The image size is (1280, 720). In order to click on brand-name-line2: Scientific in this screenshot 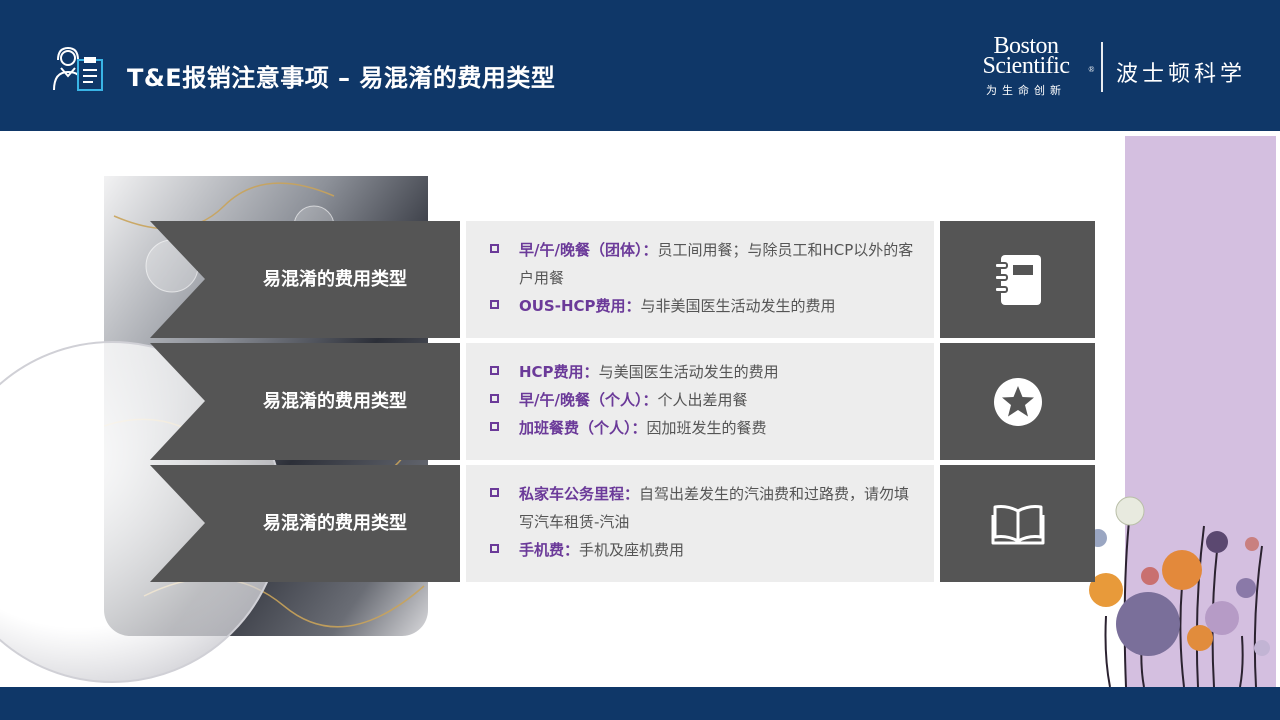, I will do `click(1026, 66)`.